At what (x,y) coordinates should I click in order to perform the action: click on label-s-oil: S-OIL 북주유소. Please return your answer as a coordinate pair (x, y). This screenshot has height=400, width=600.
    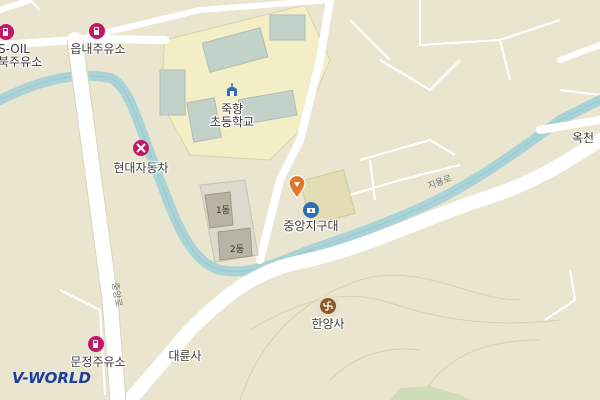
    Looking at the image, I should click on (21, 55).